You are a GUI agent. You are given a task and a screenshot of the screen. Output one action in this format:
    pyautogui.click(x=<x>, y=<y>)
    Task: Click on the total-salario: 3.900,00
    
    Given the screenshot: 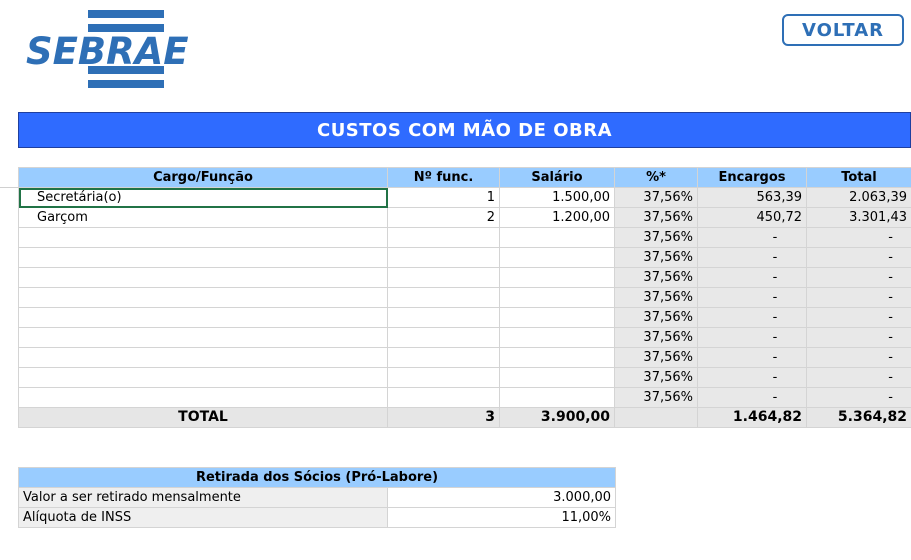 What is the action you would take?
    pyautogui.click(x=557, y=417)
    